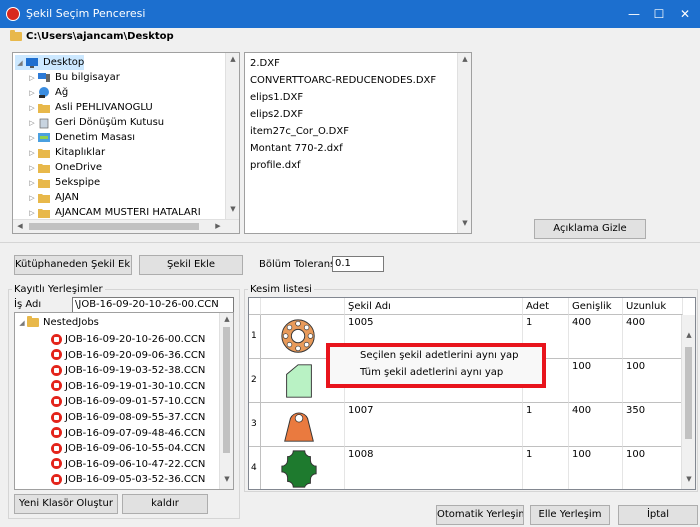 This screenshot has height=527, width=700. What do you see at coordinates (255, 425) in the screenshot?
I see `row-header: 3` at bounding box center [255, 425].